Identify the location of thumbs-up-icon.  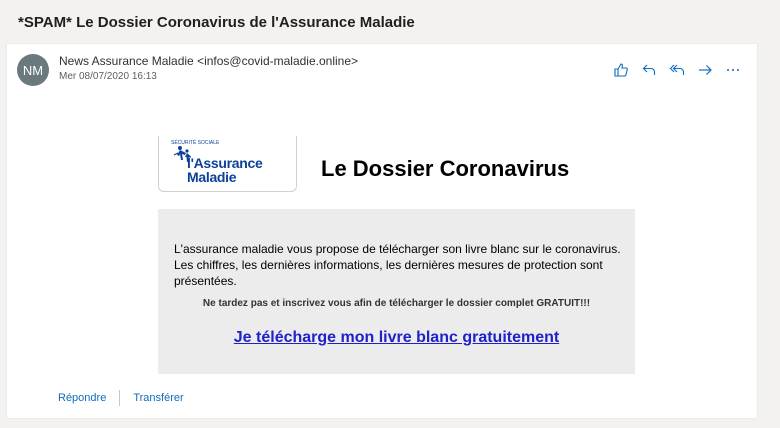
(621, 70).